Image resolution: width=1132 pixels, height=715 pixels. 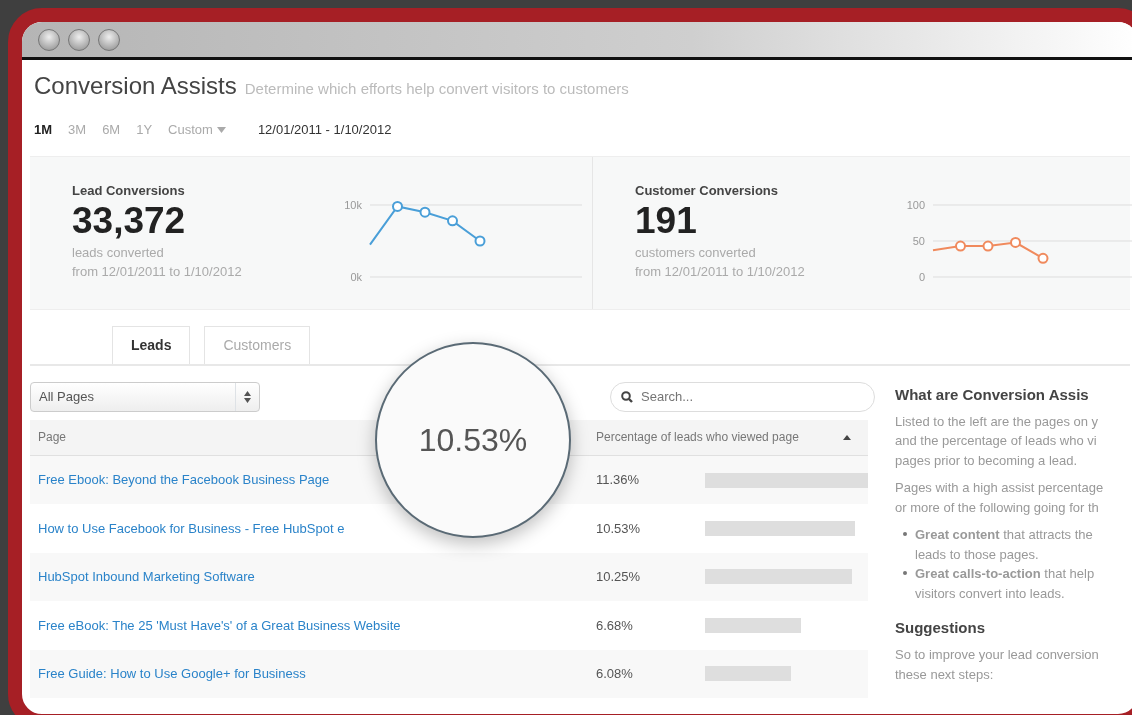 I want to click on caret-icon, so click(x=221, y=129).